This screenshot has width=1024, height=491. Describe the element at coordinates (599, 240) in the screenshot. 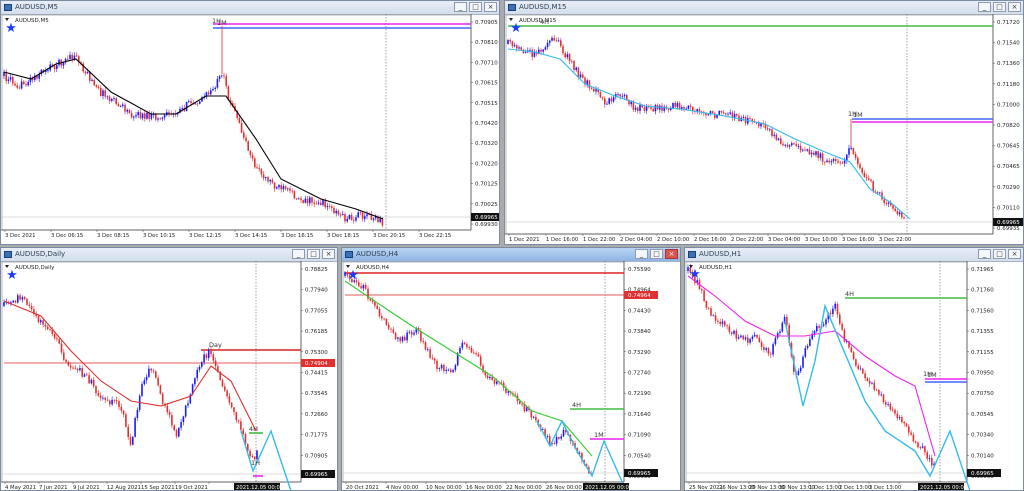

I see `date-label: 1 Dec 22:00` at that location.